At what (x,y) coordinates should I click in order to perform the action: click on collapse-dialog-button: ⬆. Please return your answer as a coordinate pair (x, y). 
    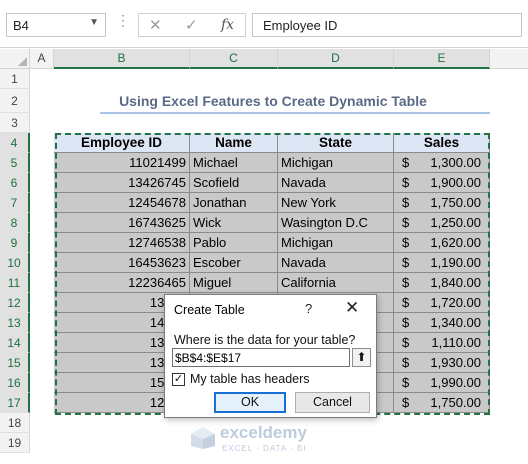
    Looking at the image, I should click on (361, 357).